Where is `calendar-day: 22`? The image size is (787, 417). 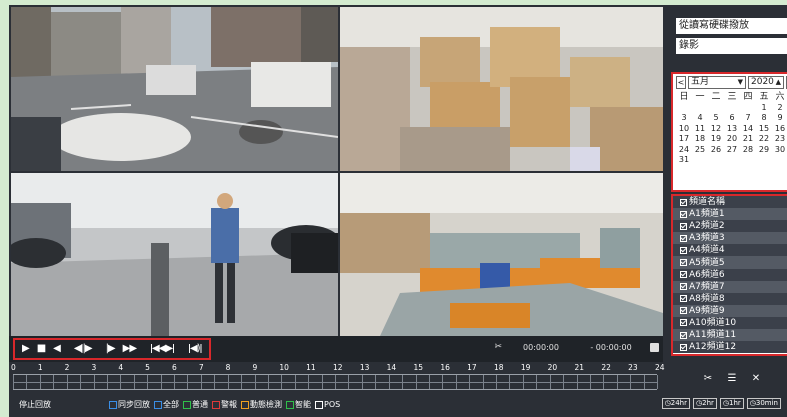 calendar-day: 22 is located at coordinates (764, 139).